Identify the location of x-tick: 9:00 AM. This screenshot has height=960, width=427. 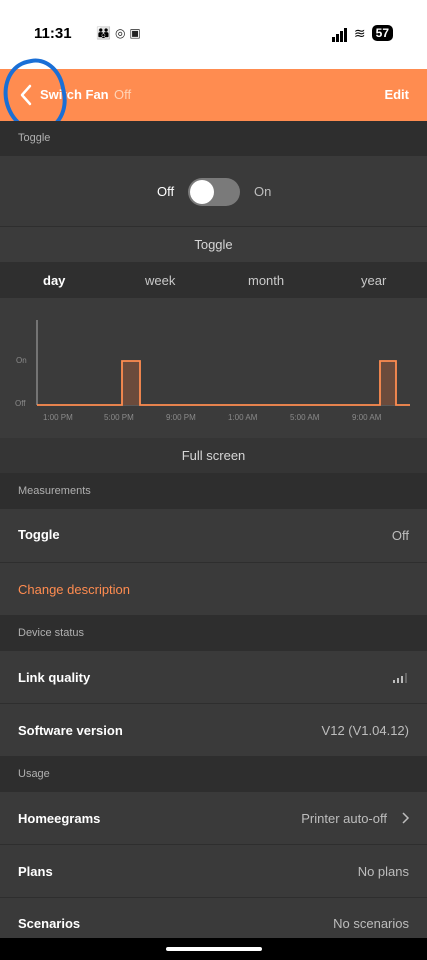
(367, 417).